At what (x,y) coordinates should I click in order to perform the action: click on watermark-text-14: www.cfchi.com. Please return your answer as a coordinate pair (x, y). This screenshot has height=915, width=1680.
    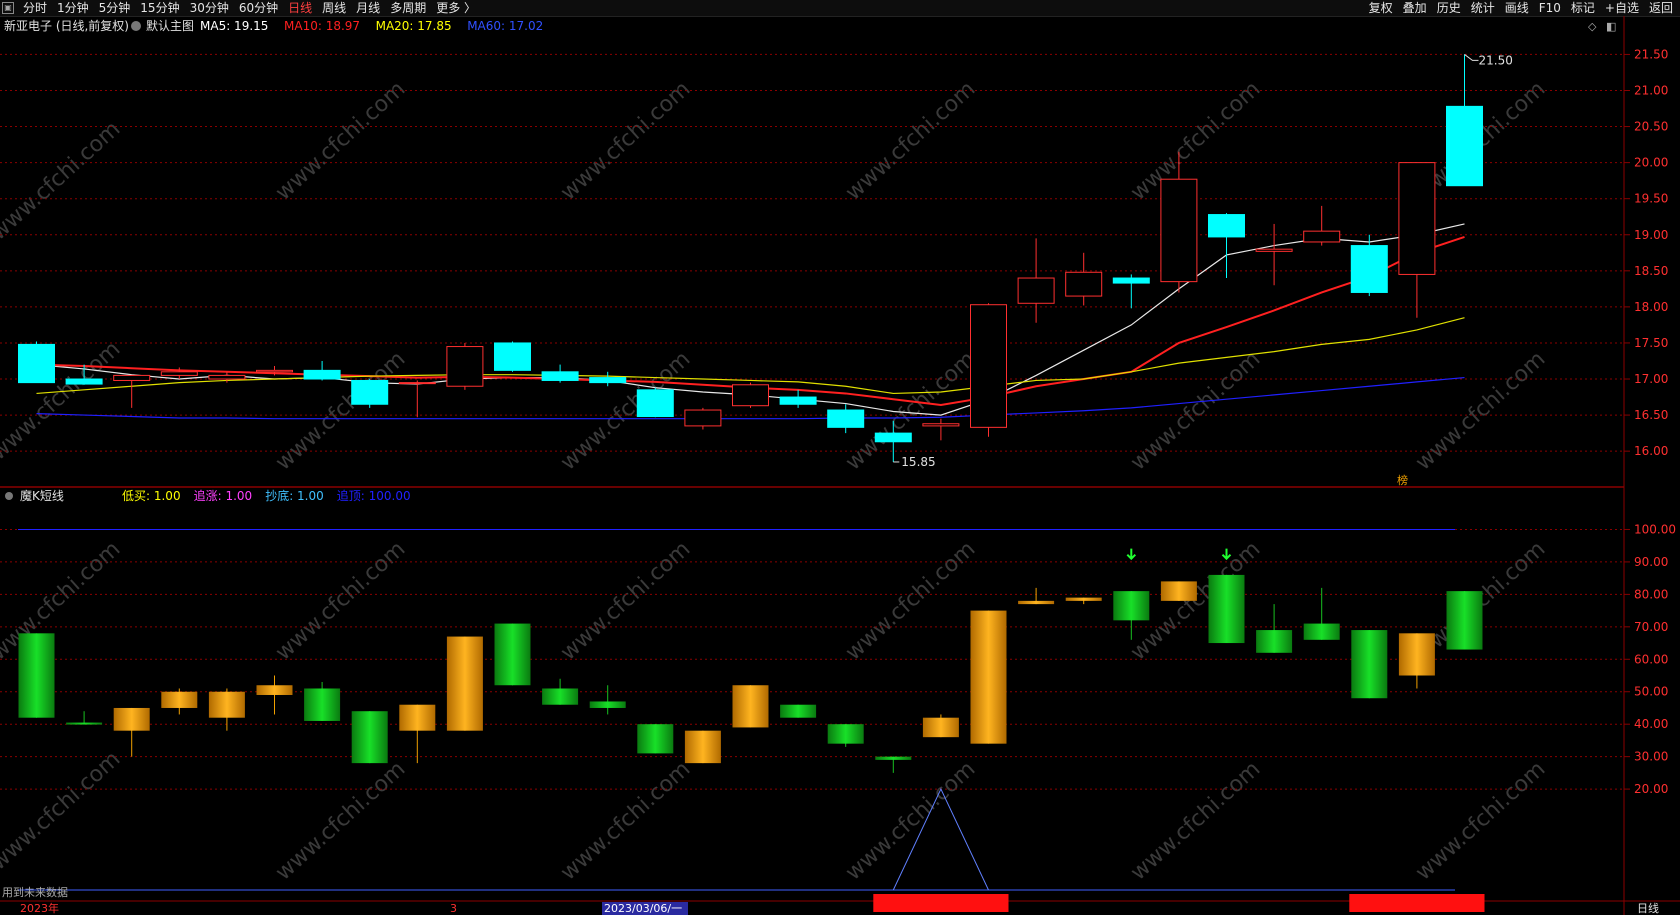
    Looking at the image, I should click on (625, 601).